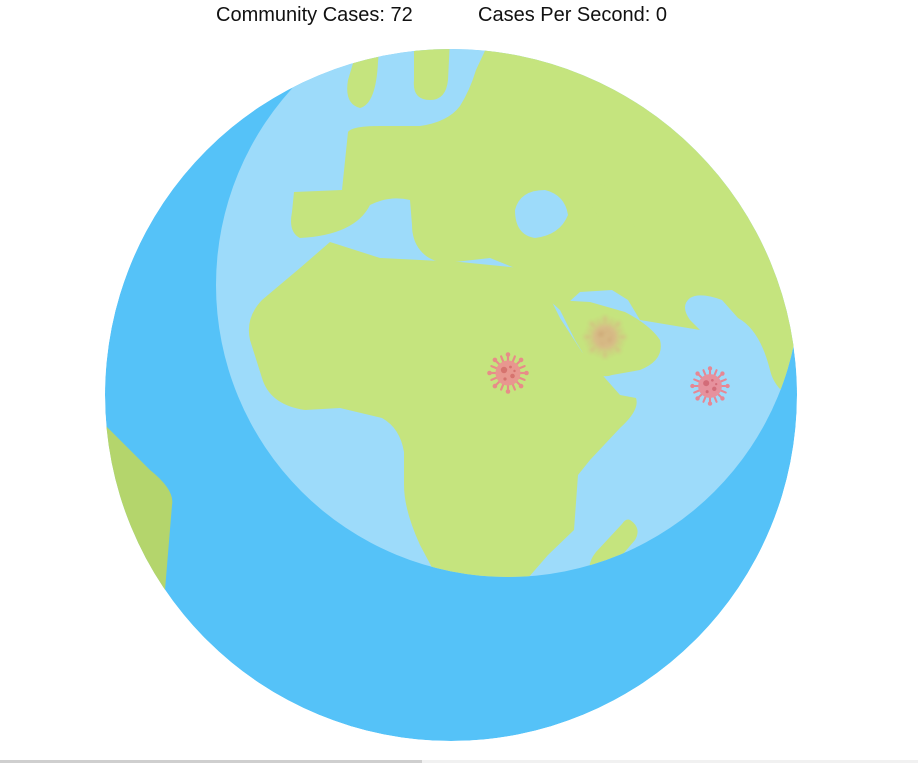  I want to click on virus-arabia, so click(605, 337).